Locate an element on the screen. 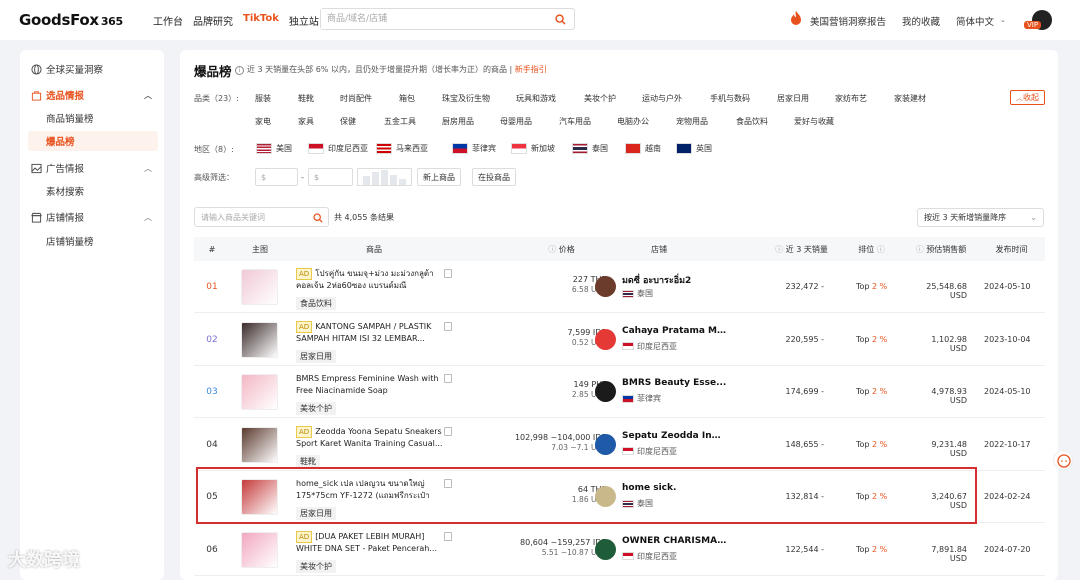 This screenshot has width=1080, height=580. new-product-filter: 新上商品 is located at coordinates (439, 177).